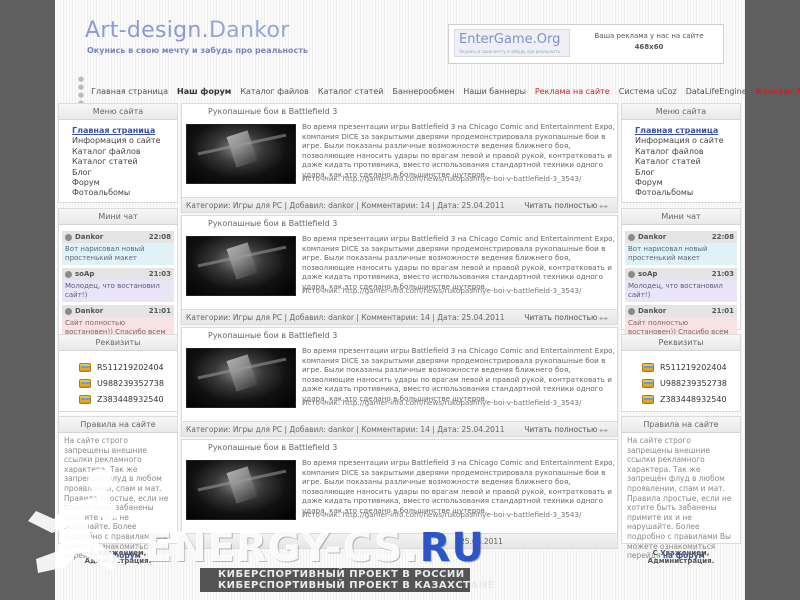  I want to click on chat-time: 22:08, so click(722, 237).